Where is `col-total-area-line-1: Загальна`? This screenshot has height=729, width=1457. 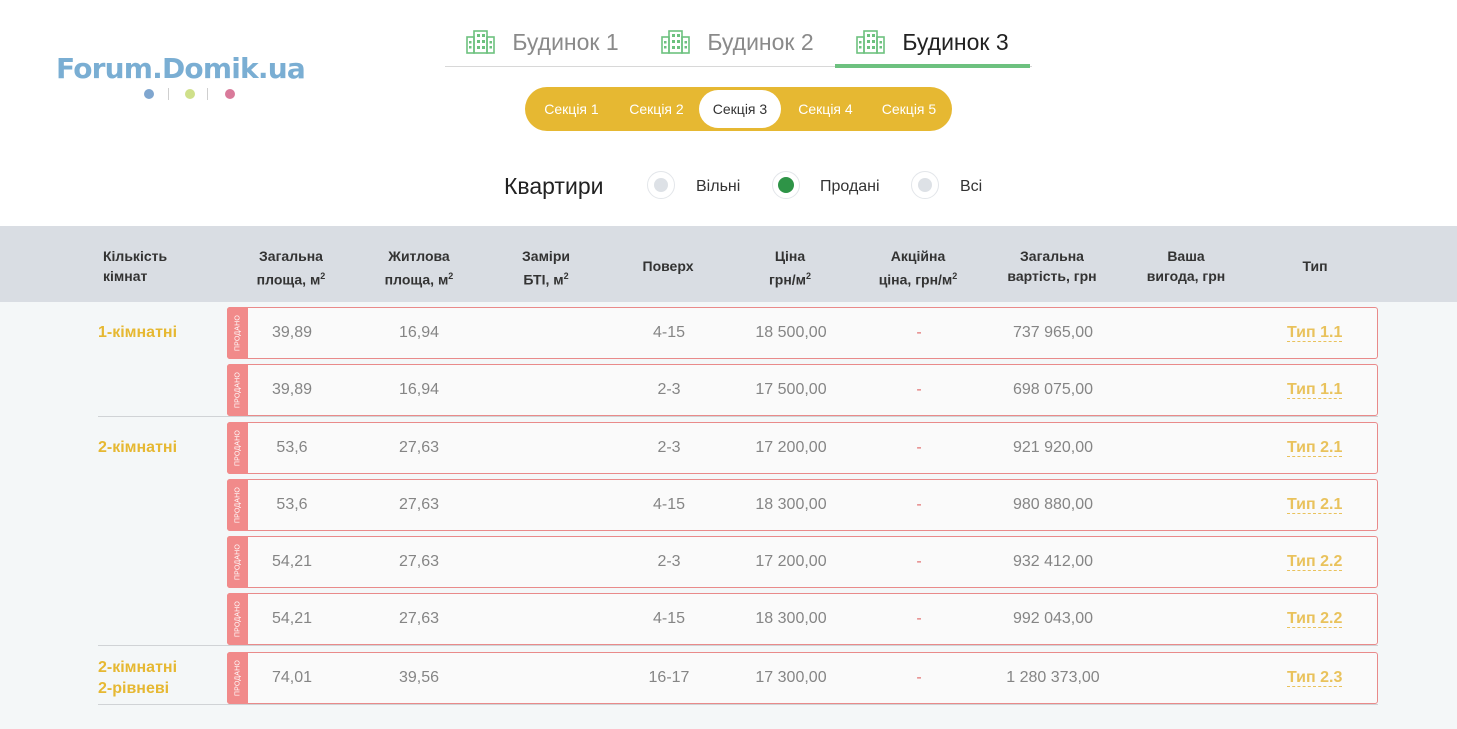
col-total-area-line-1: Загальна is located at coordinates (291, 256).